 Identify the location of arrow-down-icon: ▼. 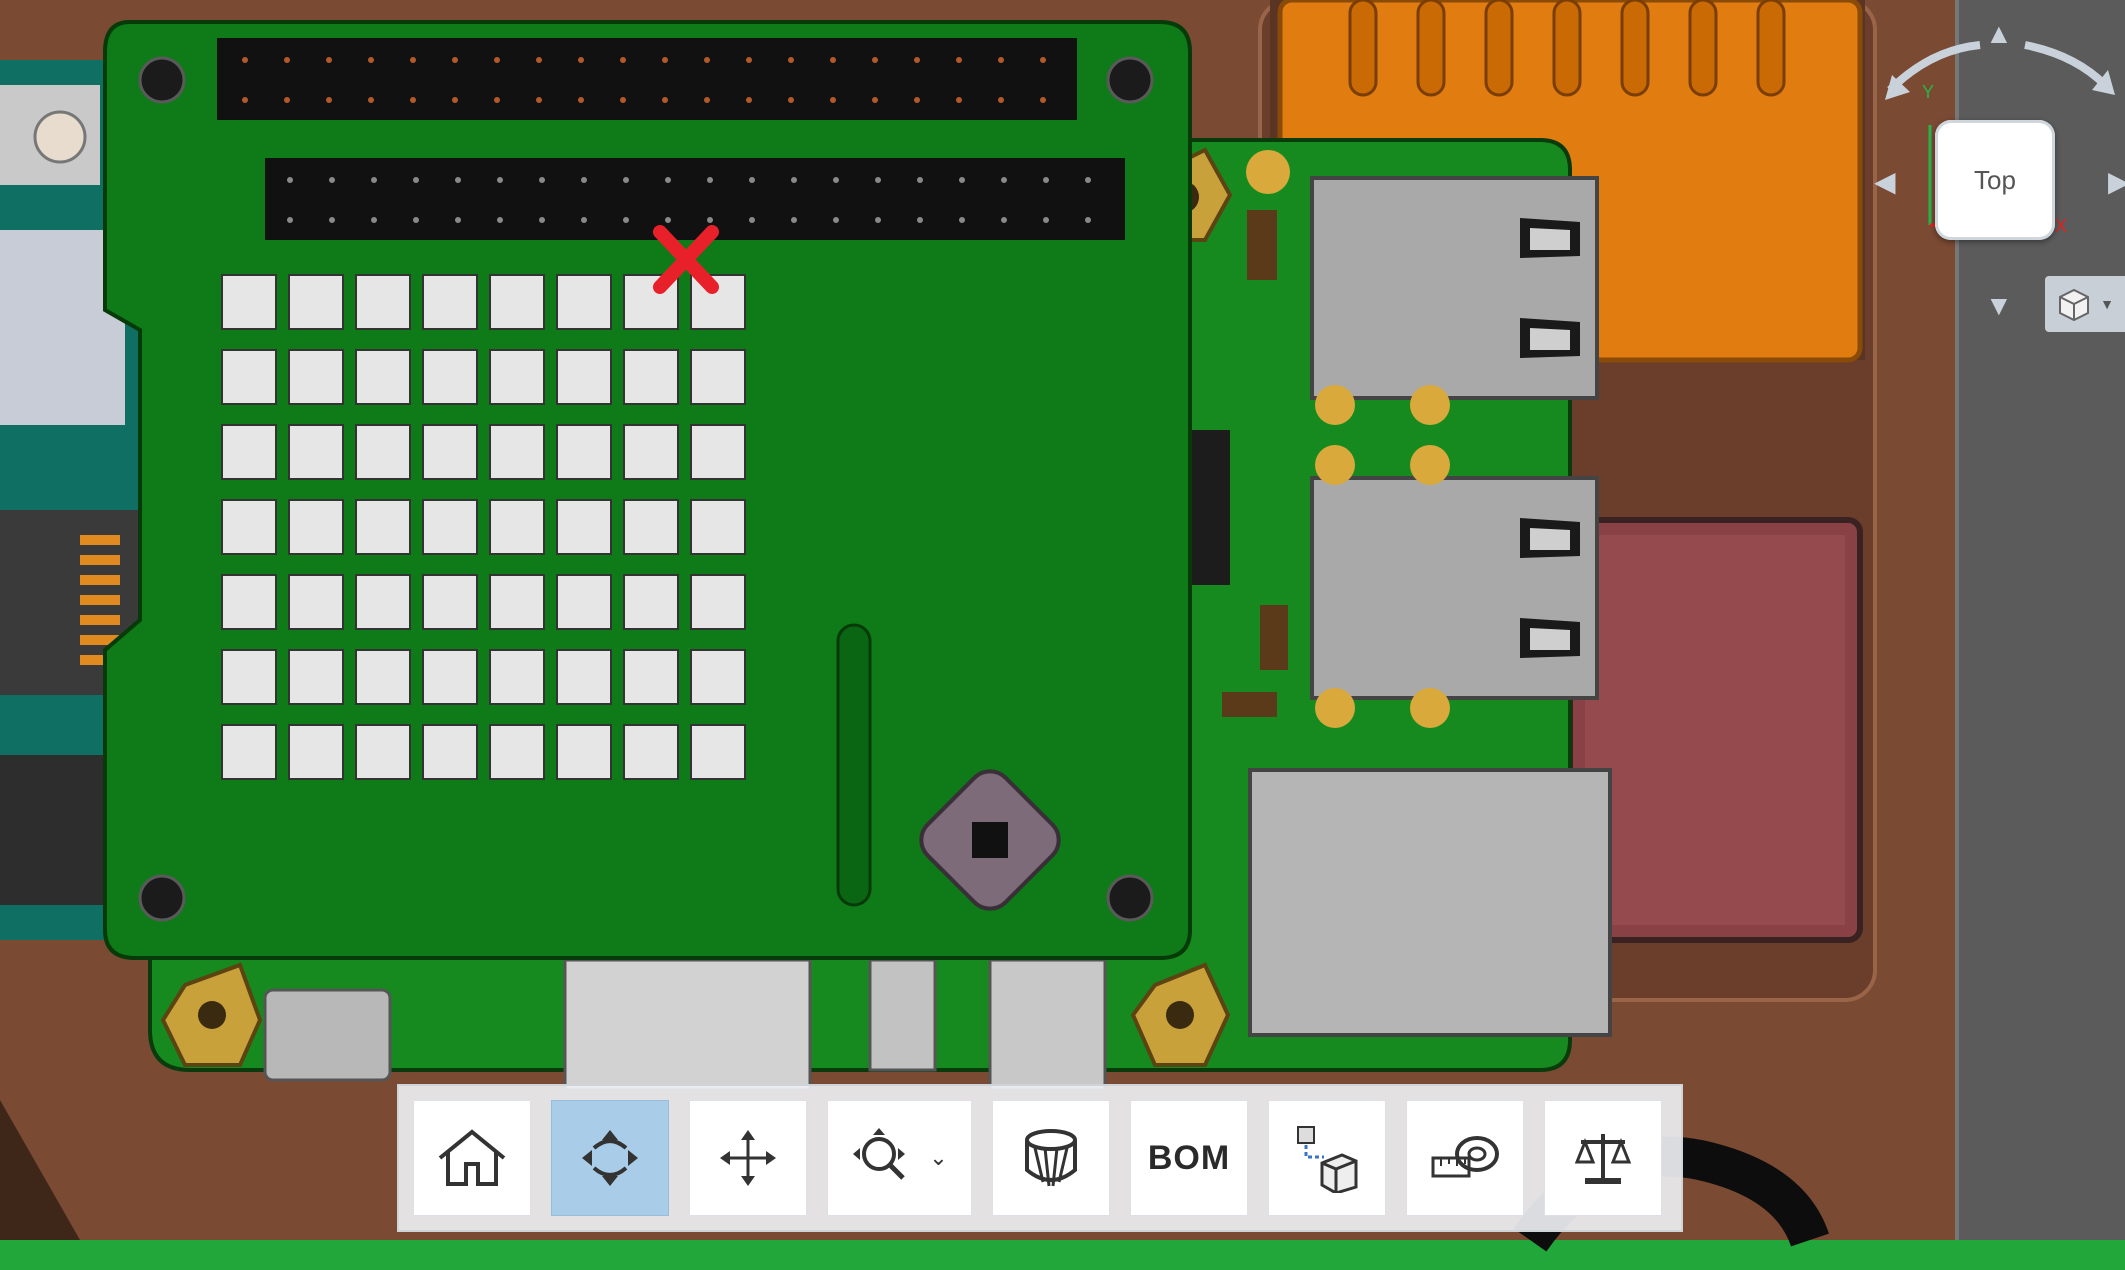
(1999, 306).